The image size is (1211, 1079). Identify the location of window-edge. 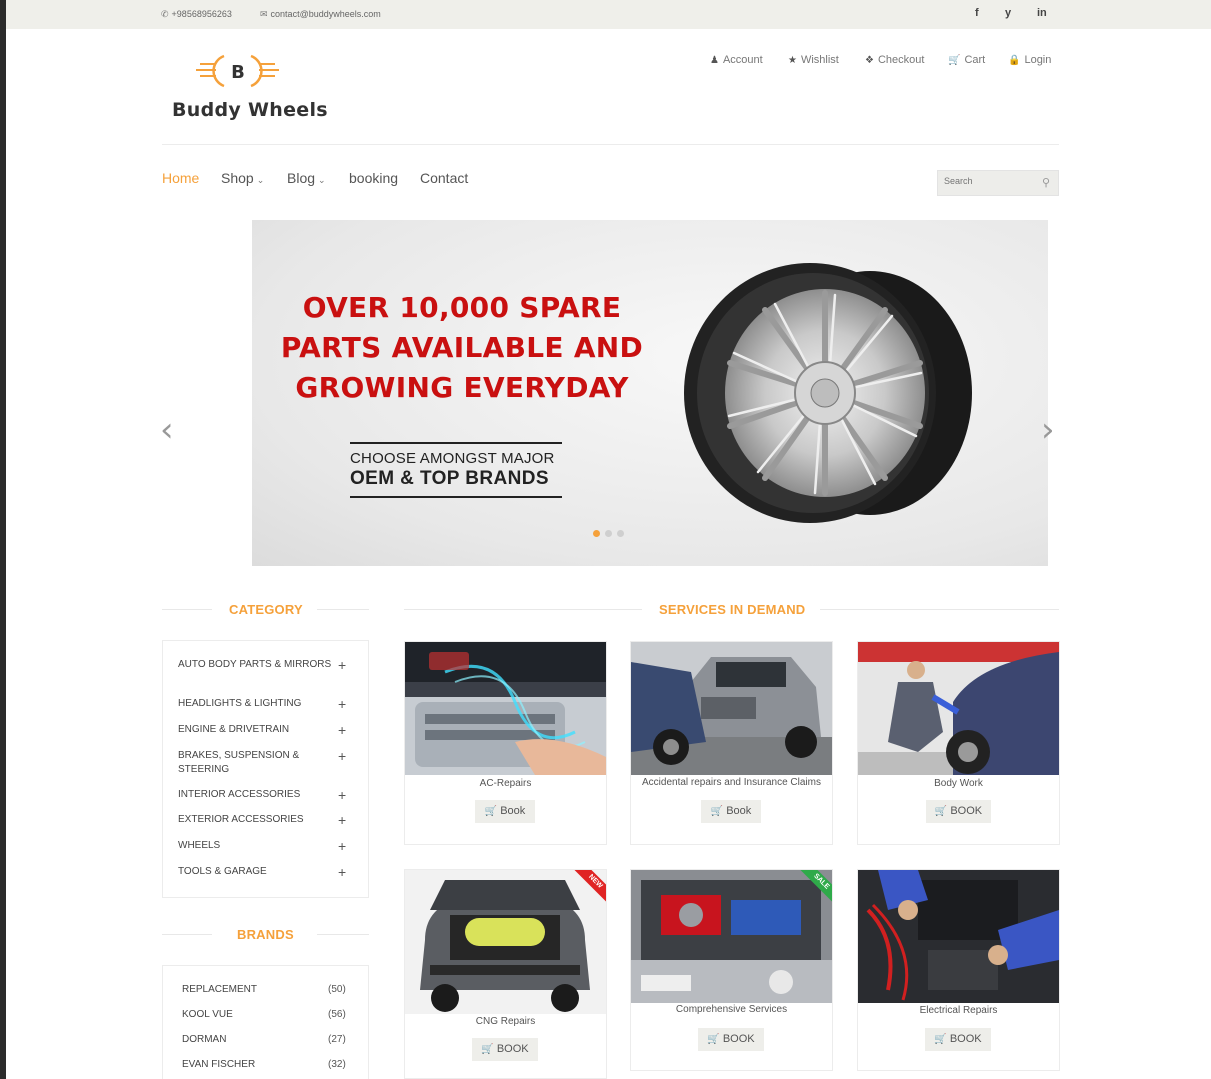
(3, 539).